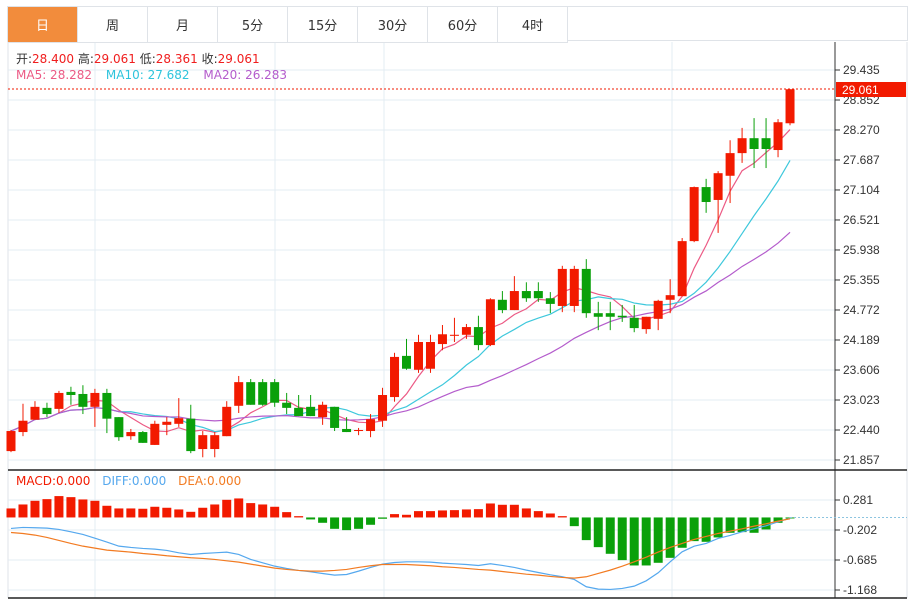  Describe the element at coordinates (463, 25) in the screenshot. I see `tab-6: 60分` at that location.